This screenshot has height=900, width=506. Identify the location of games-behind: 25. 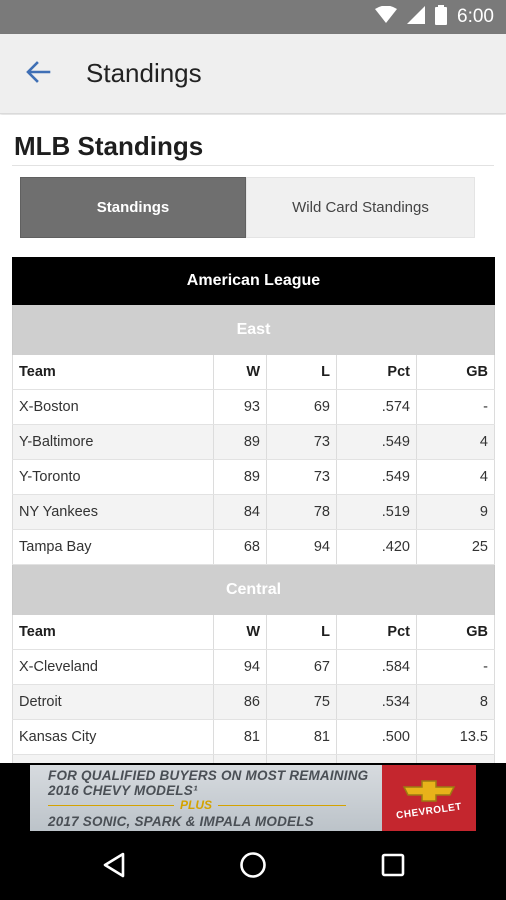
(456, 547).